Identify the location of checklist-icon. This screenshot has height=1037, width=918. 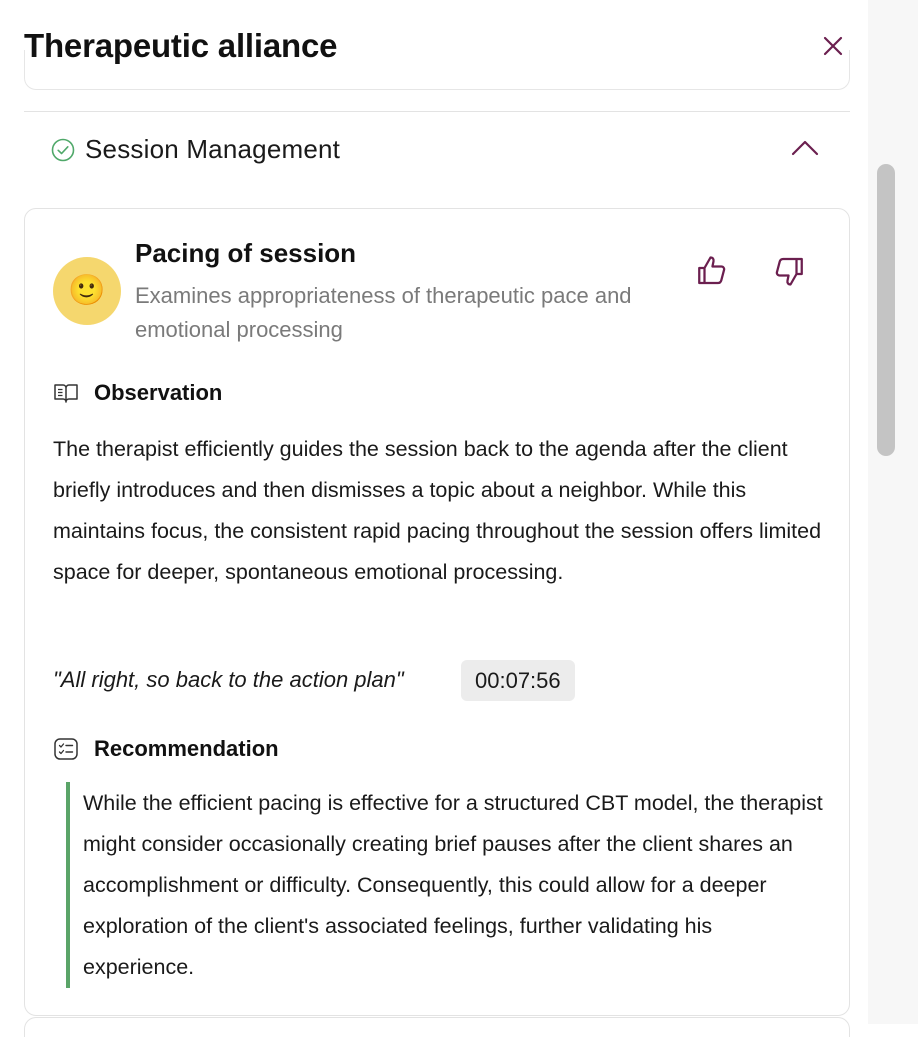
(66, 749).